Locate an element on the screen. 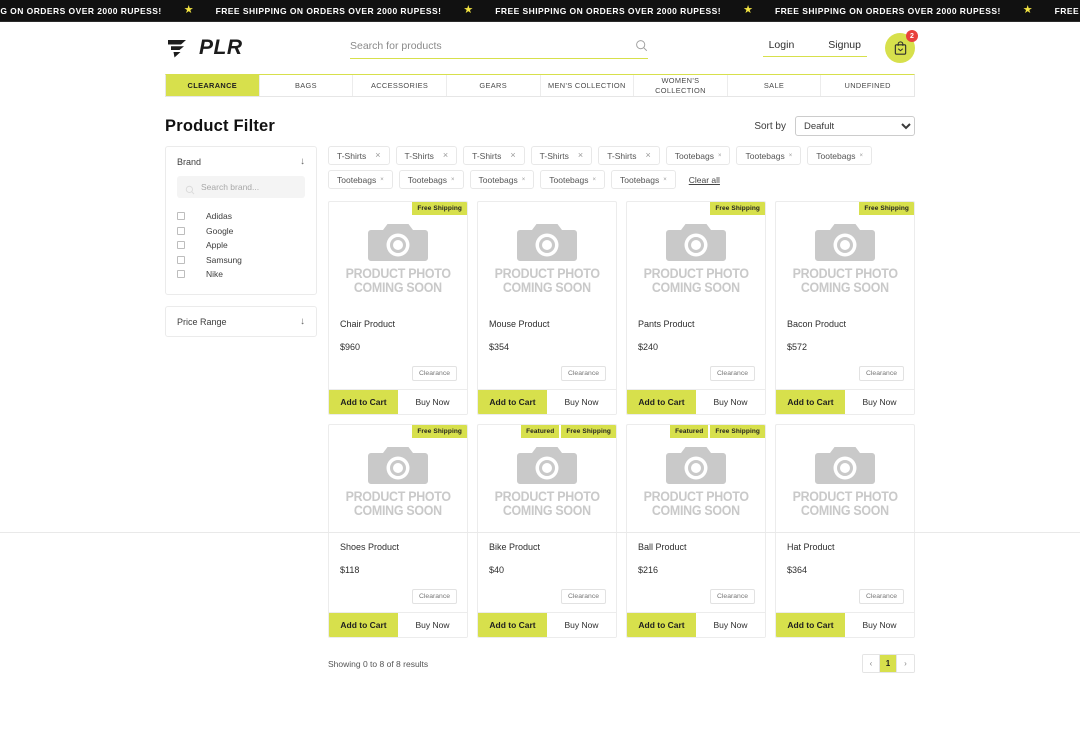 Image resolution: width=1080 pixels, height=739 pixels. search-input is located at coordinates (492, 45).